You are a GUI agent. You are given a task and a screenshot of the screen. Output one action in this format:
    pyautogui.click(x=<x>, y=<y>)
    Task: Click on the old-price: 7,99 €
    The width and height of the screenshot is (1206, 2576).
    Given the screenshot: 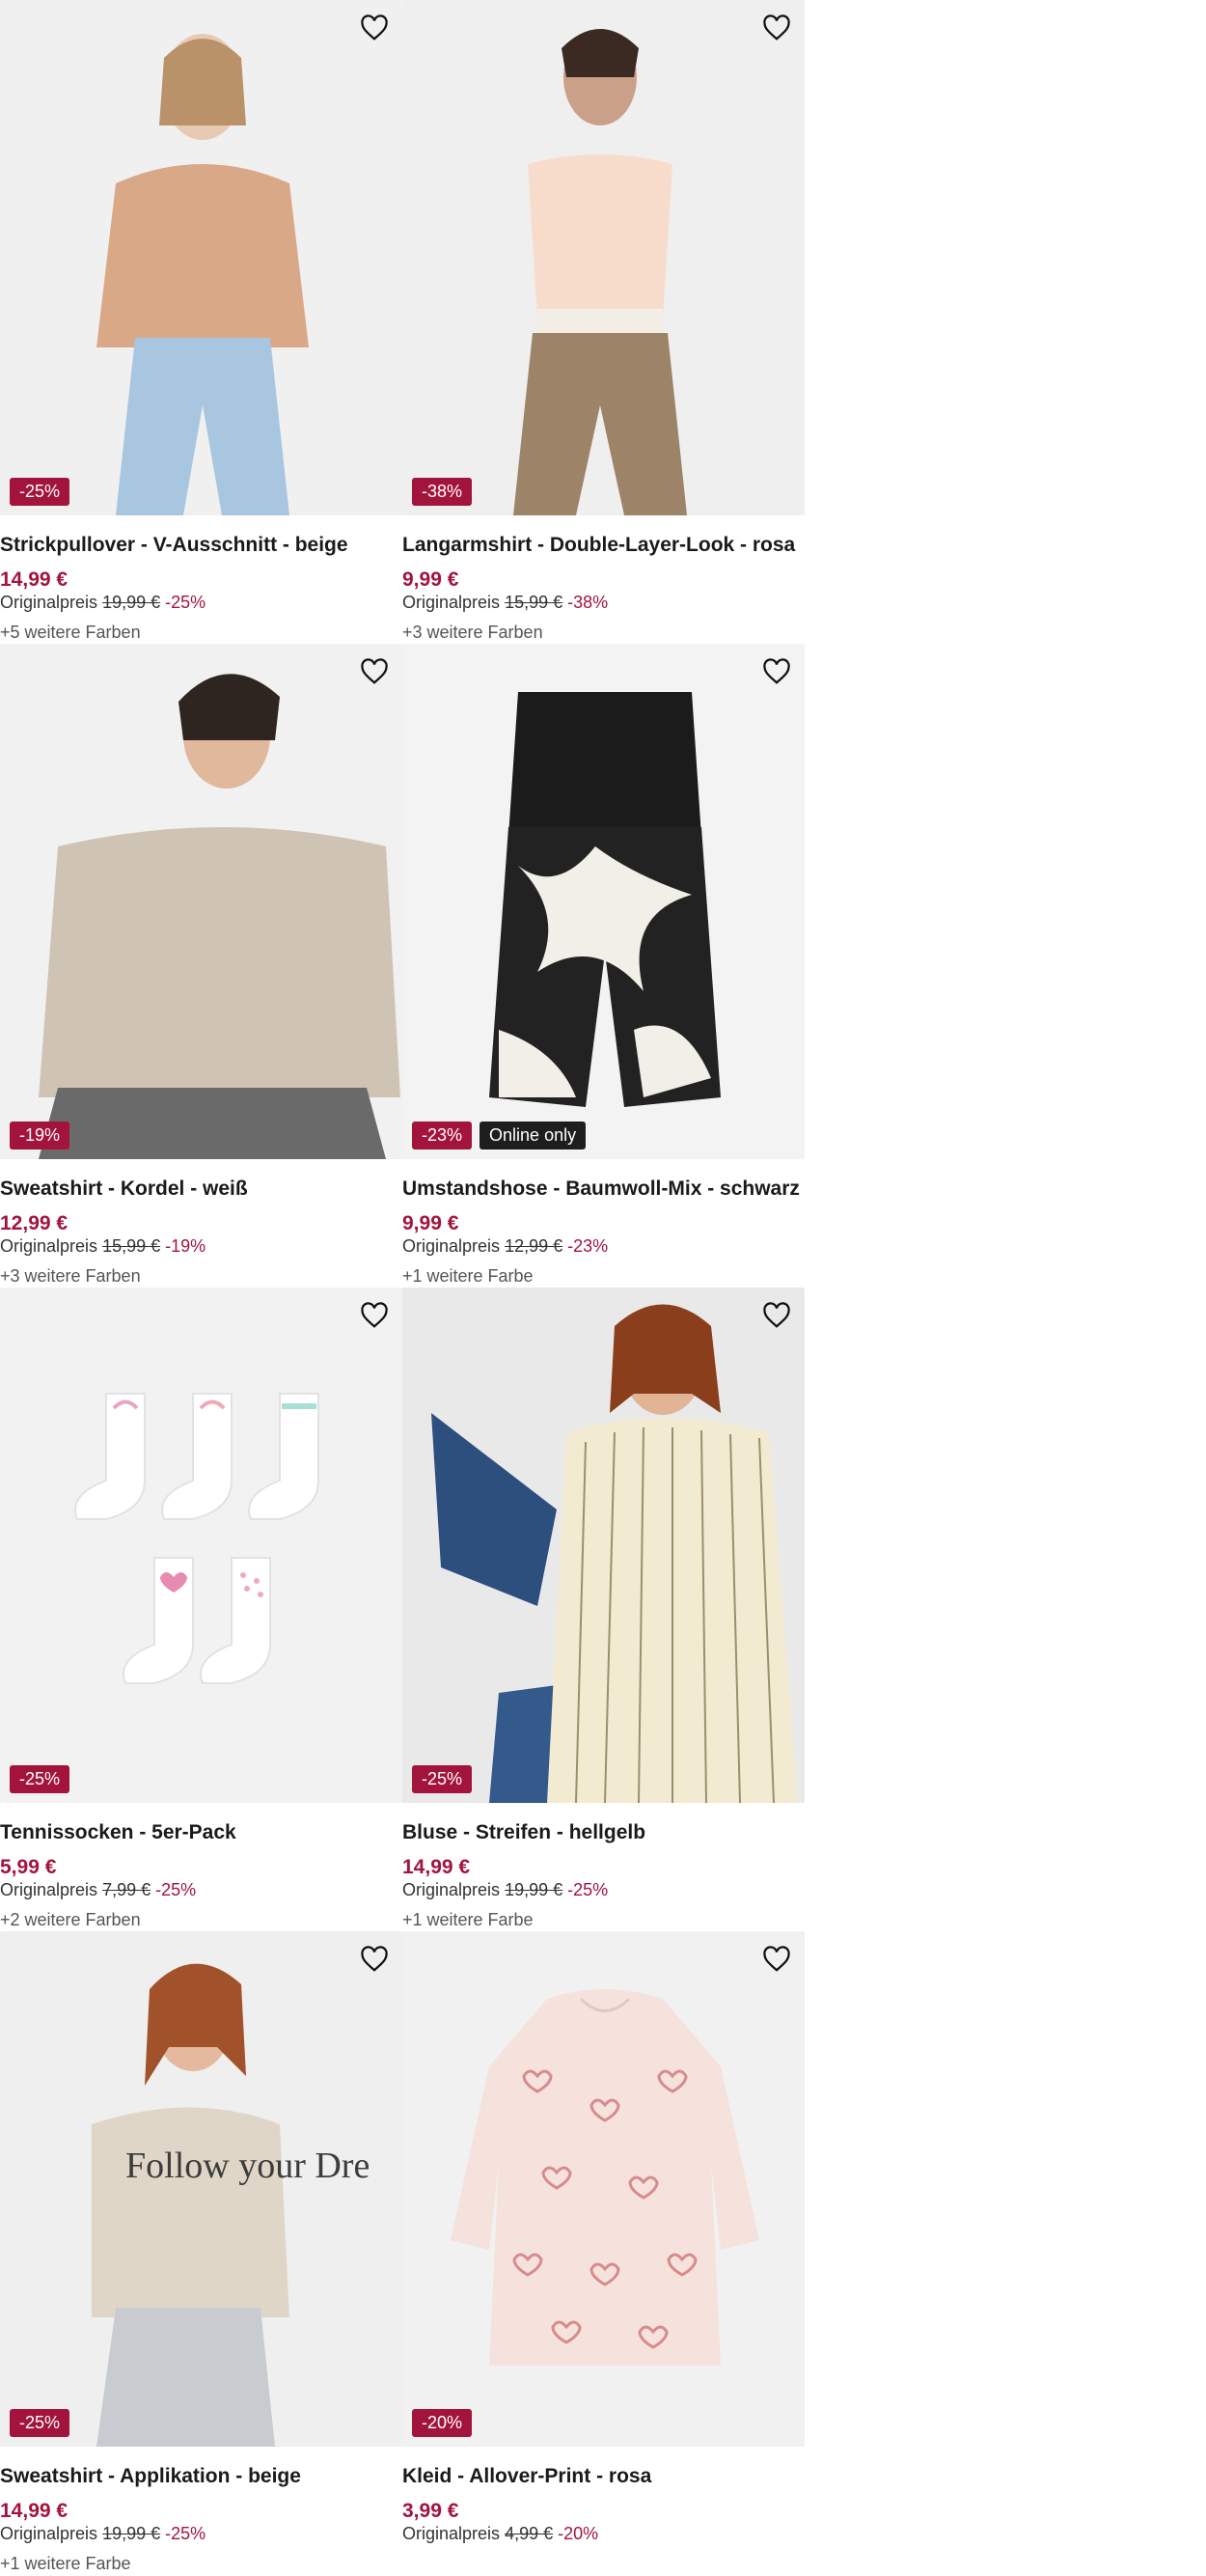 What is the action you would take?
    pyautogui.click(x=126, y=1889)
    